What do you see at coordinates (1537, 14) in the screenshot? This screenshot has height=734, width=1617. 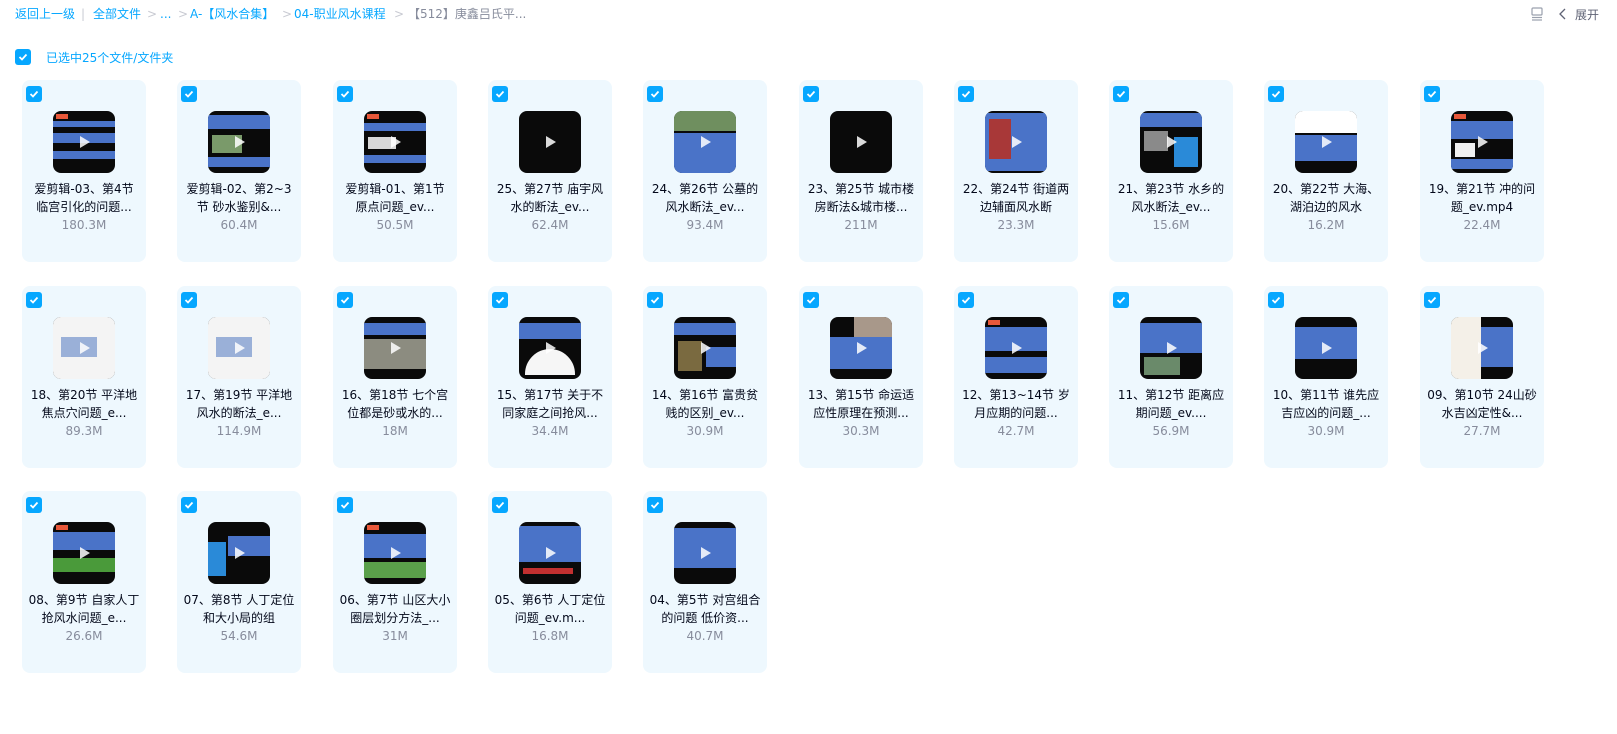 I see `list-view-icon` at bounding box center [1537, 14].